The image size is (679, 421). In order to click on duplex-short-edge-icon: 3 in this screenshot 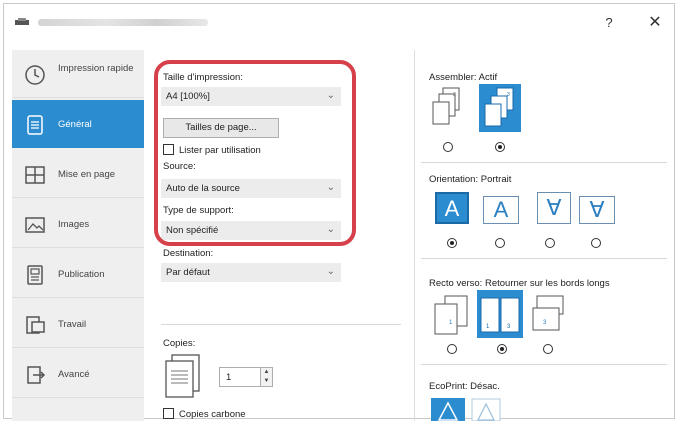, I will do `click(549, 315)`.